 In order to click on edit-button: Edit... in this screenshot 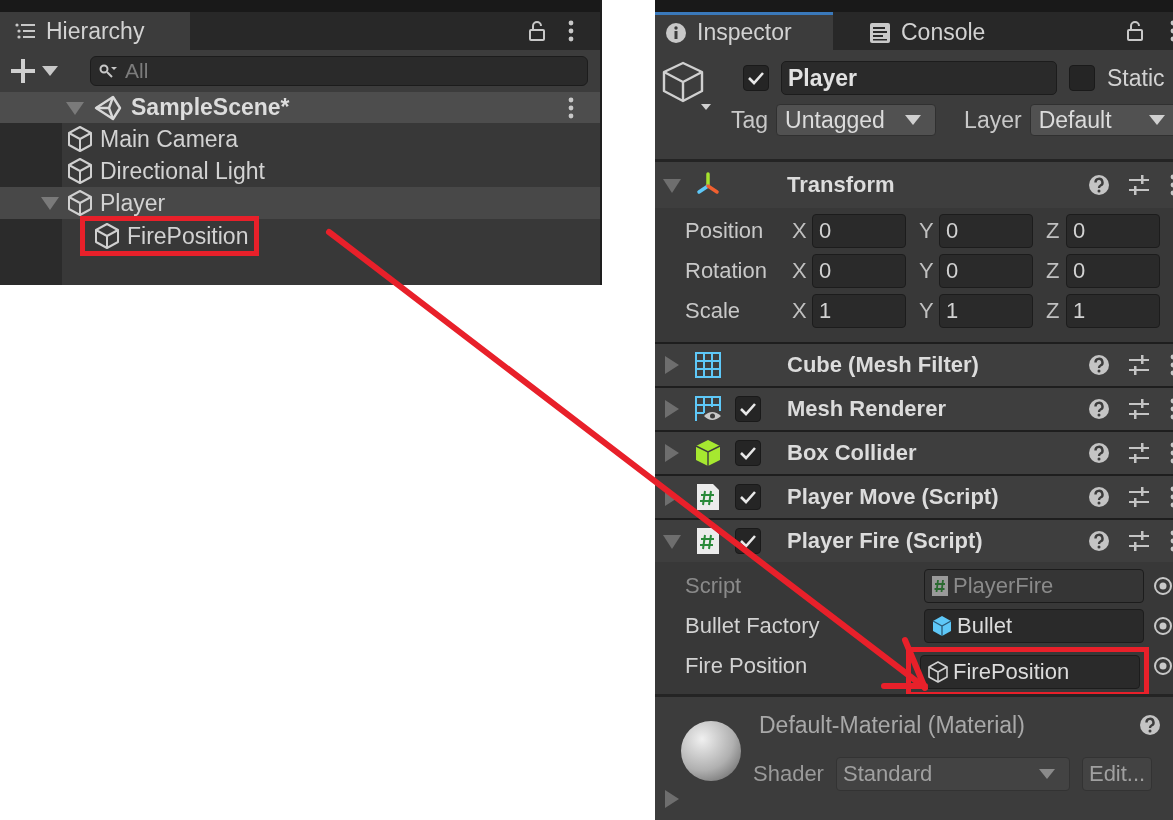, I will do `click(1117, 774)`.